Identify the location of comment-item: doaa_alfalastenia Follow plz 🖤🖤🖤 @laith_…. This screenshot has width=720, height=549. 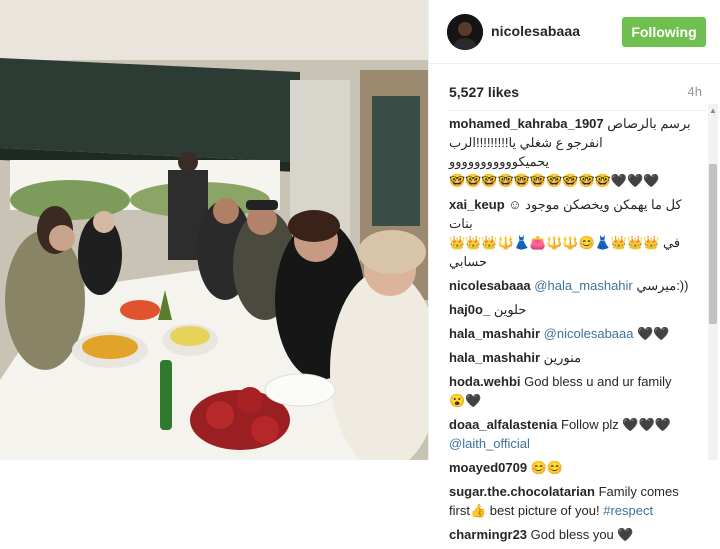
(573, 434).